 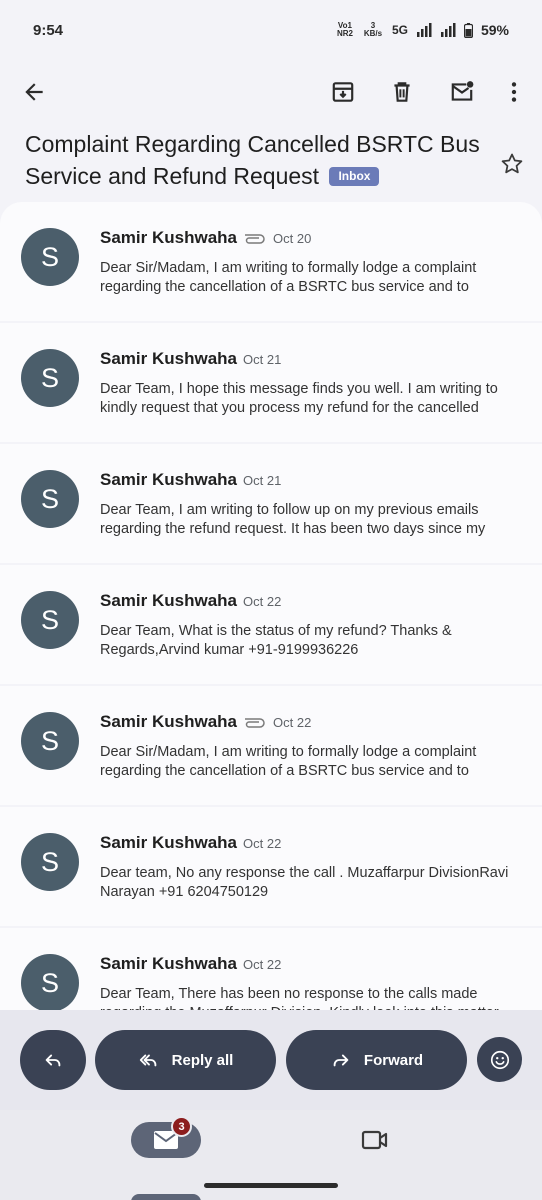 I want to click on star-icon, so click(x=512, y=164).